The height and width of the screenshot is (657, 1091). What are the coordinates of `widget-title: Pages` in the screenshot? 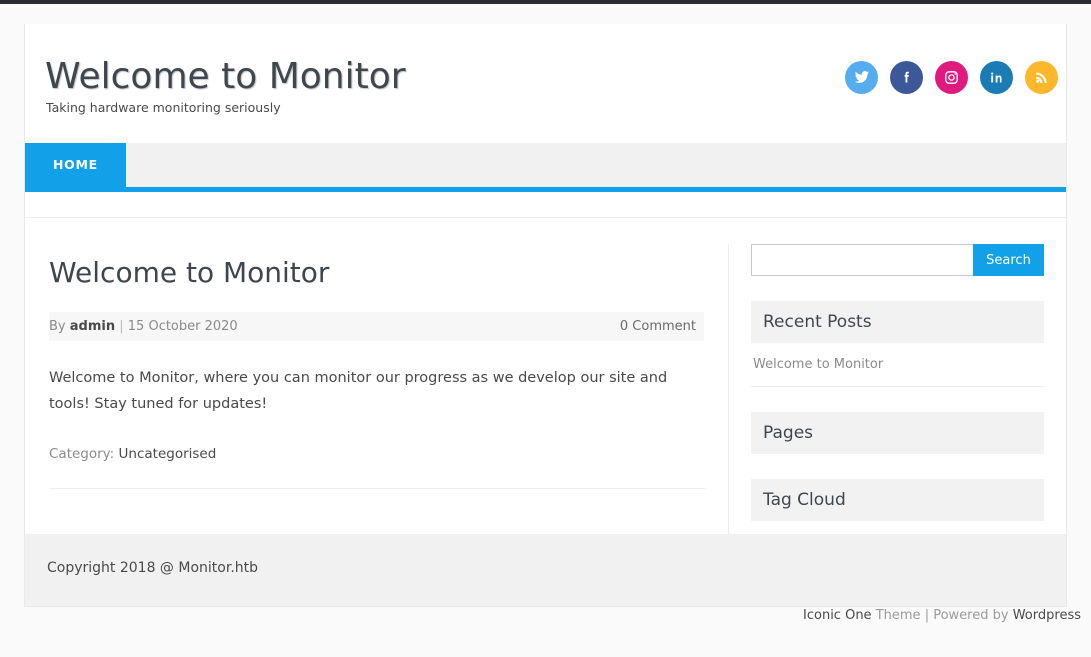 It's located at (897, 433).